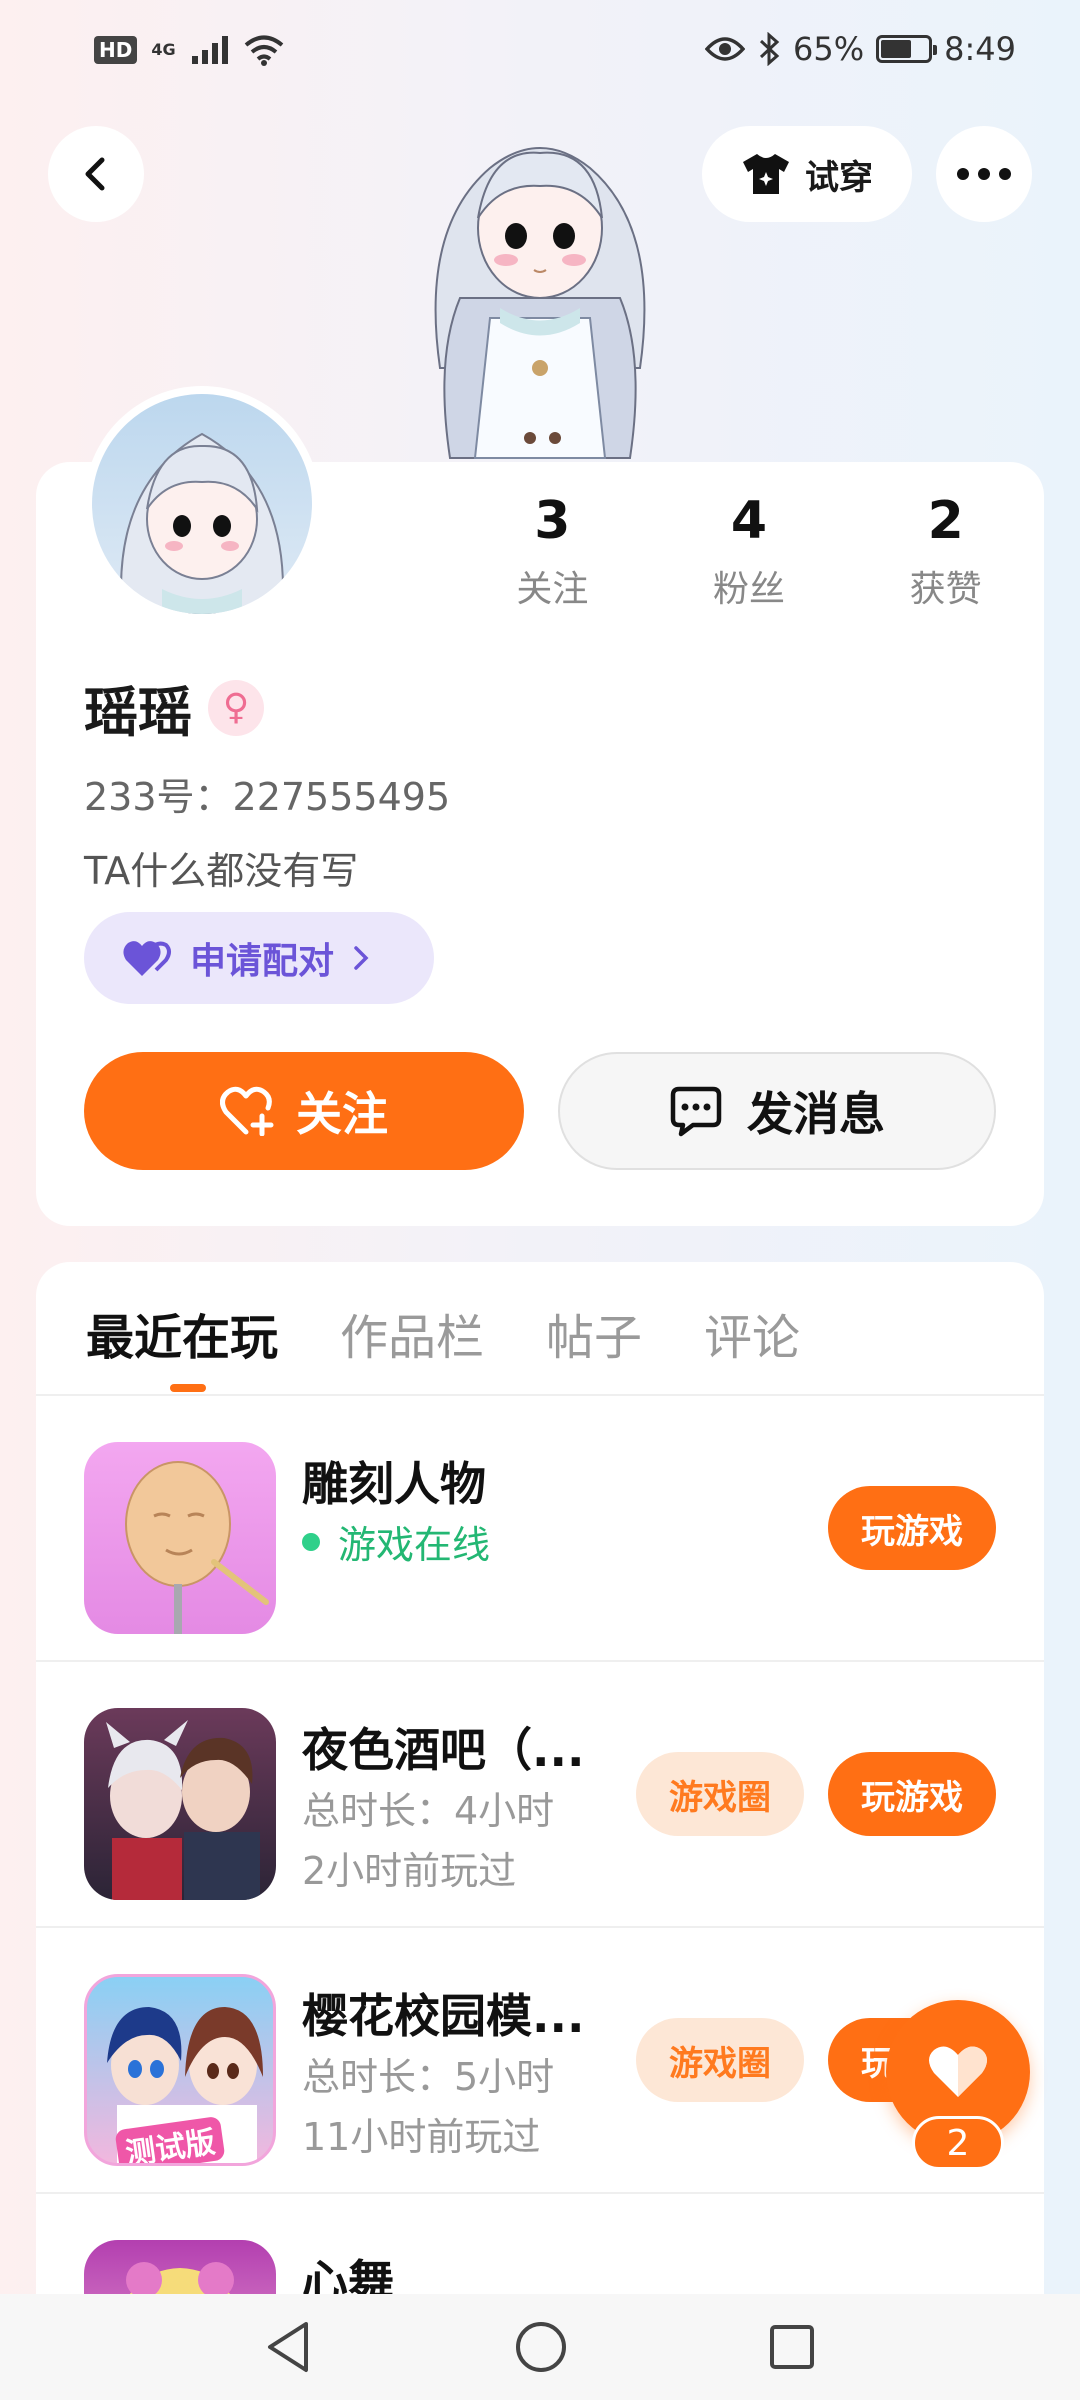  What do you see at coordinates (361, 958) in the screenshot?
I see `chevron-right-icon` at bounding box center [361, 958].